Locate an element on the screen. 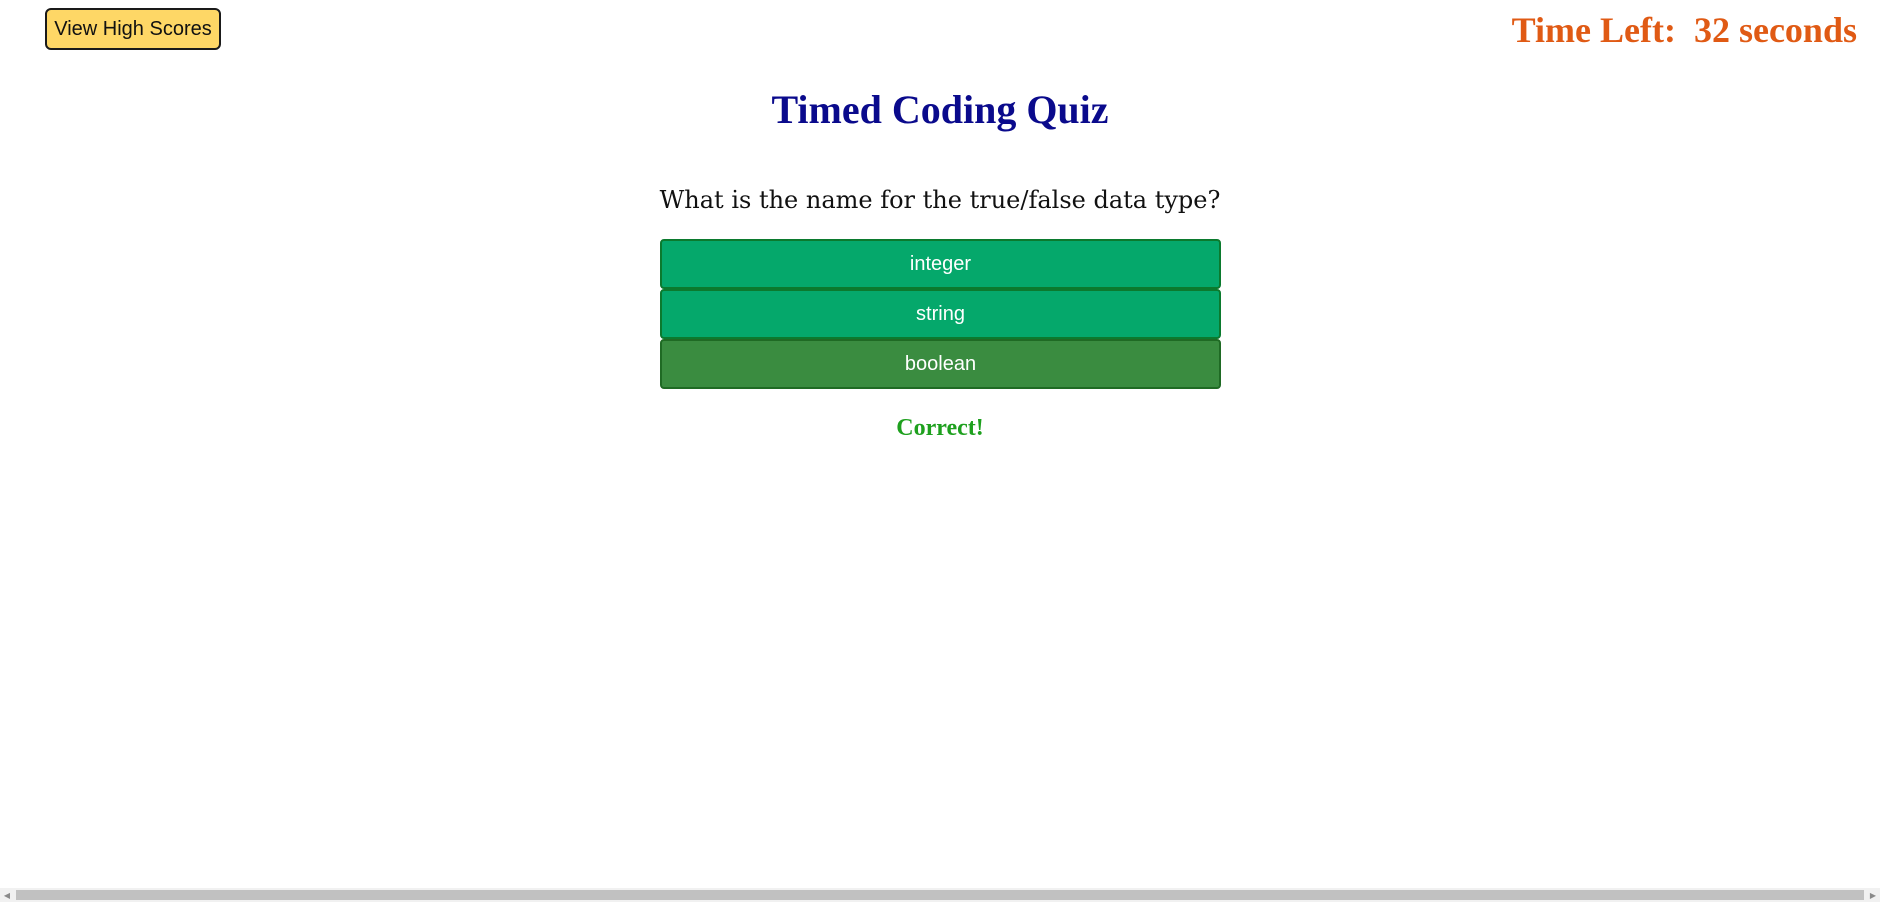  answer-choices: integer string boolean is located at coordinates (940, 314).